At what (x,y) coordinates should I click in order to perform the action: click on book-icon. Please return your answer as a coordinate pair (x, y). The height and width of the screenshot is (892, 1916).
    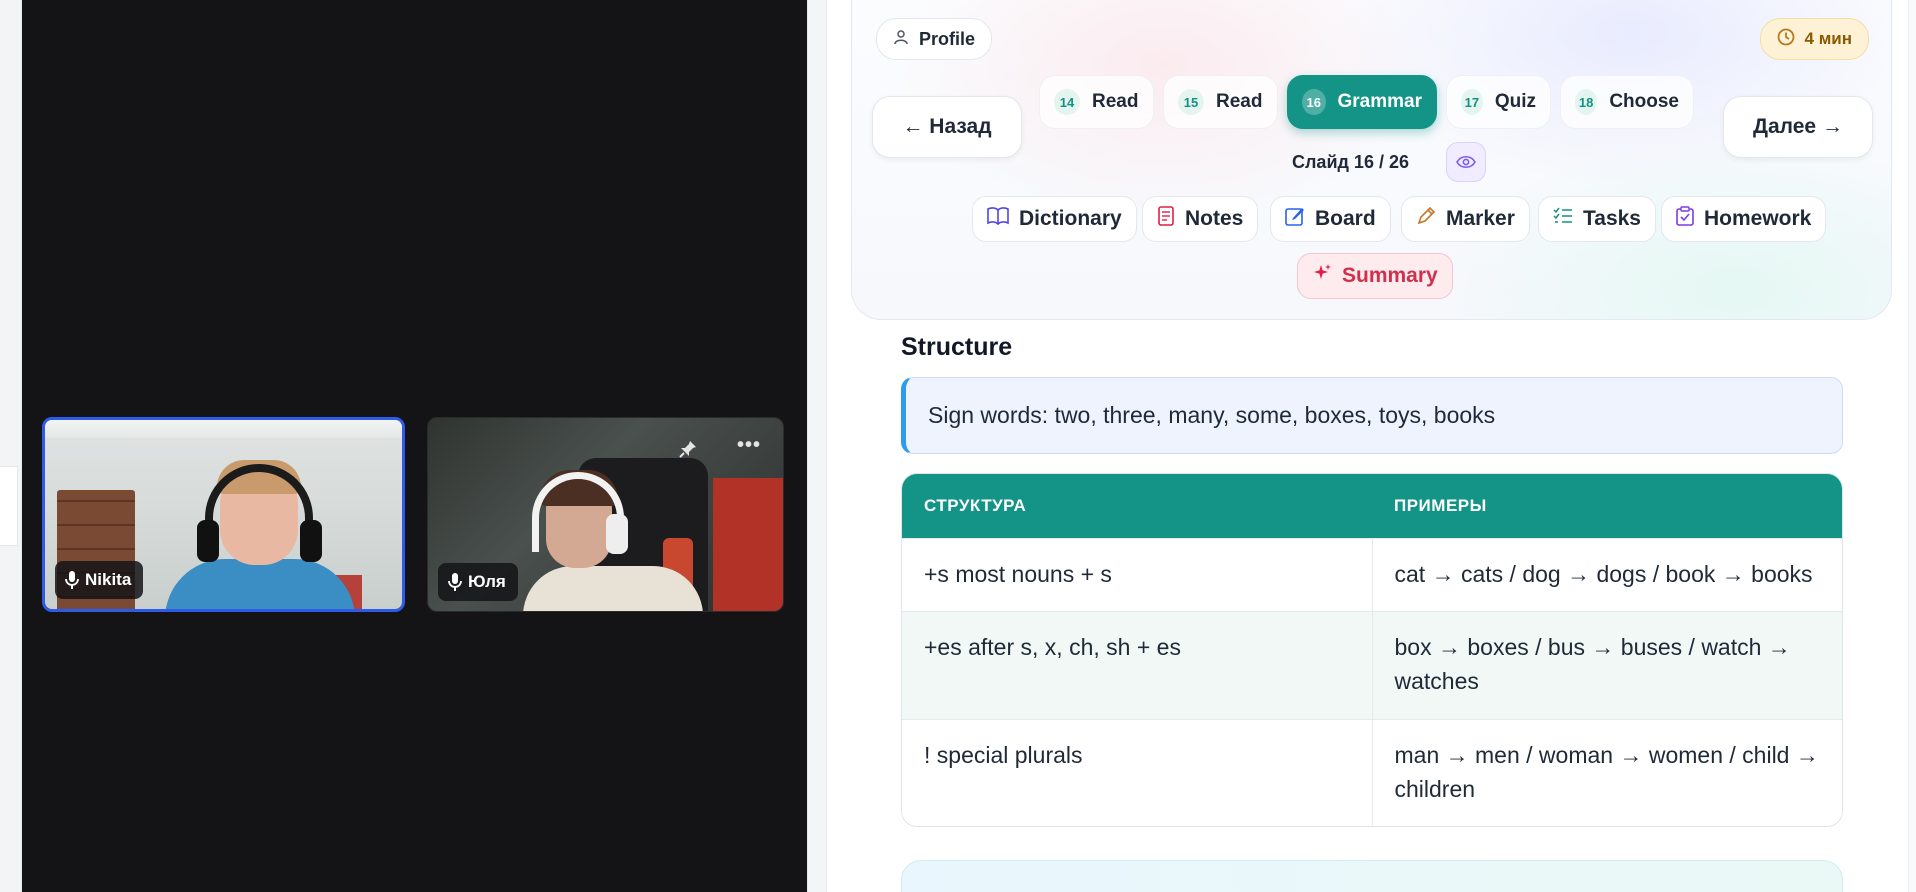
    Looking at the image, I should click on (998, 219).